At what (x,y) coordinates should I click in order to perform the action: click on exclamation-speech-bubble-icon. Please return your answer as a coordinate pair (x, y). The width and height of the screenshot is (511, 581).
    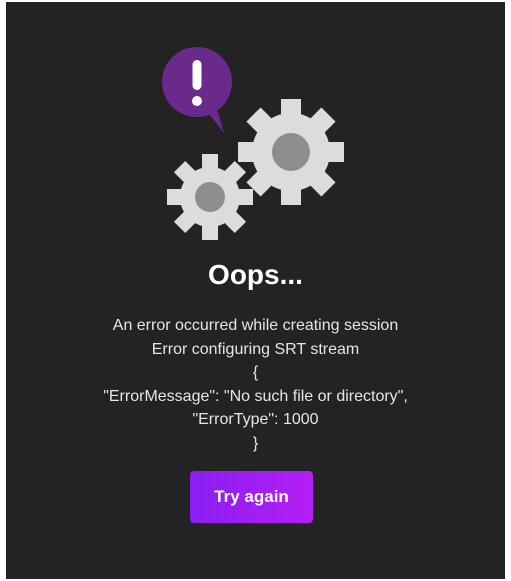
    Looking at the image, I should click on (197, 90).